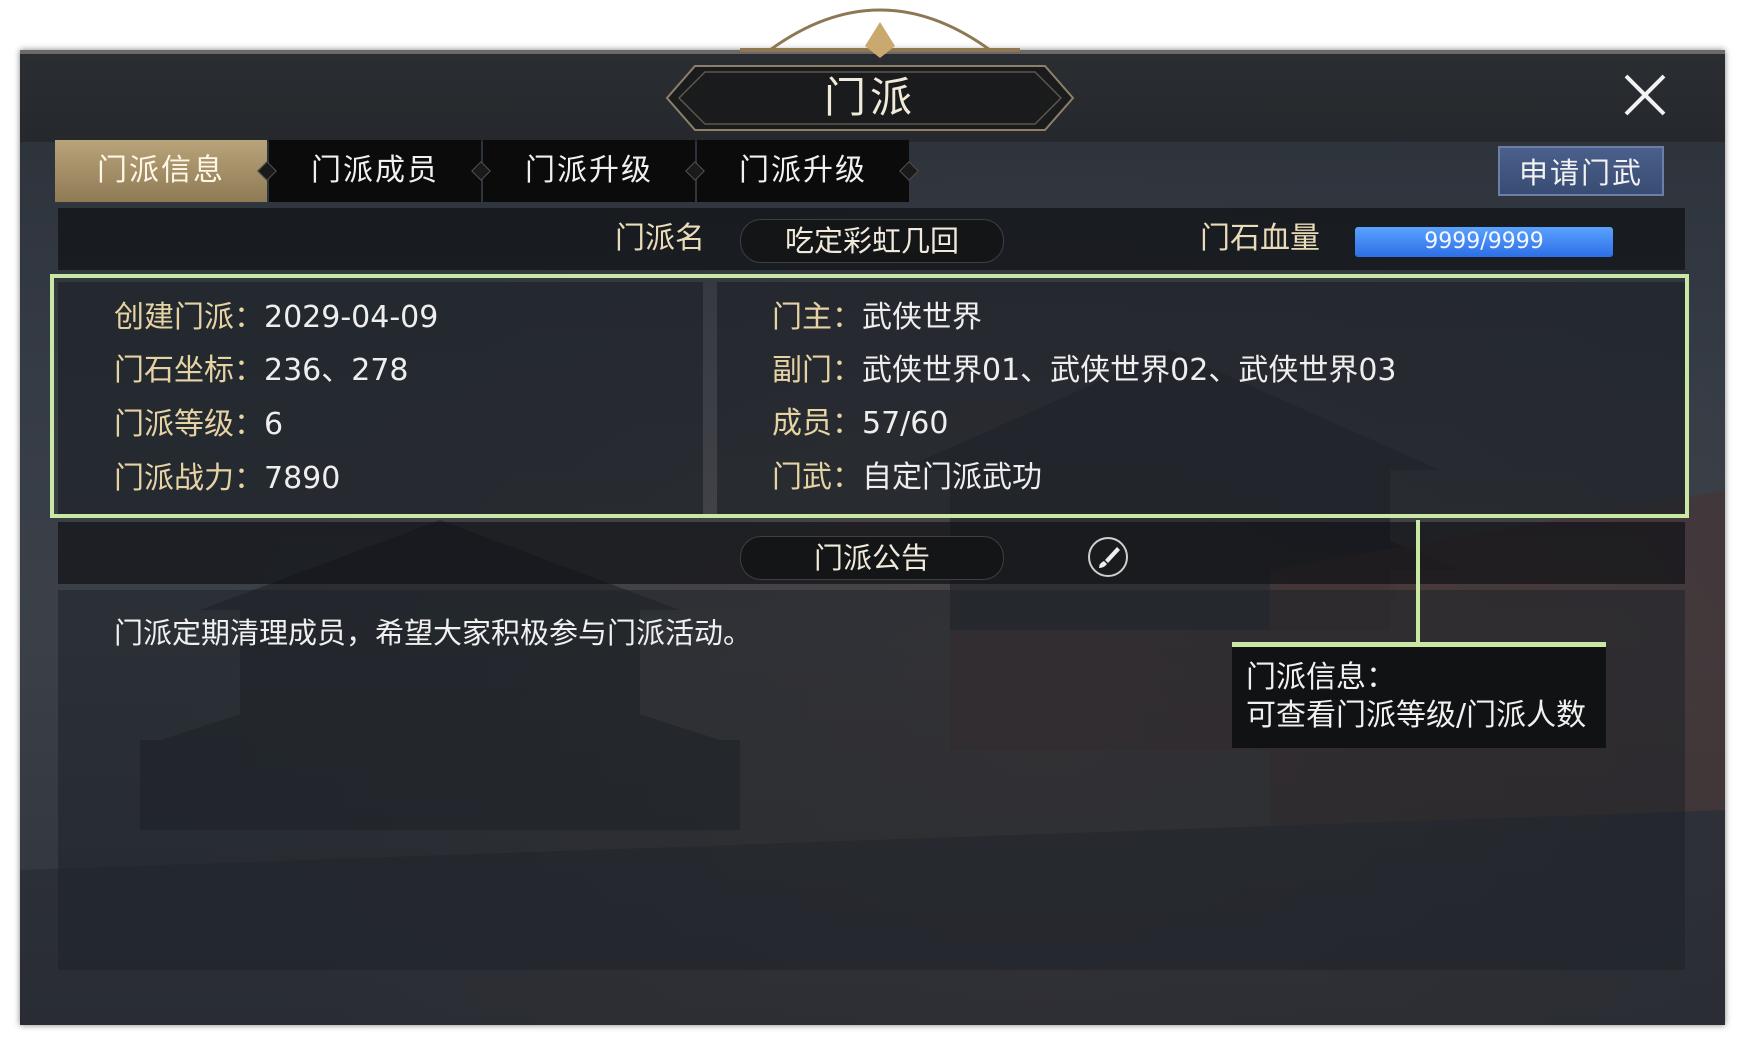  Describe the element at coordinates (869, 97) in the screenshot. I see `window-title: 门派` at that location.